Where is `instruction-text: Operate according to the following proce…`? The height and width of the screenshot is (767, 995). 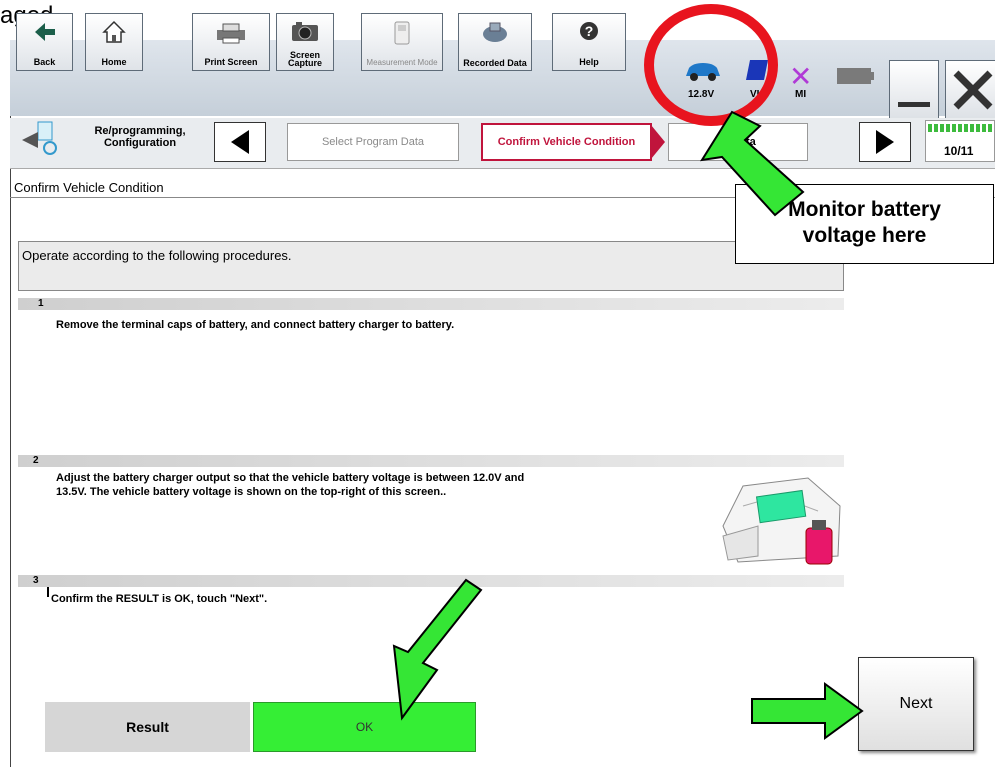 instruction-text: Operate according to the following proce… is located at coordinates (157, 255).